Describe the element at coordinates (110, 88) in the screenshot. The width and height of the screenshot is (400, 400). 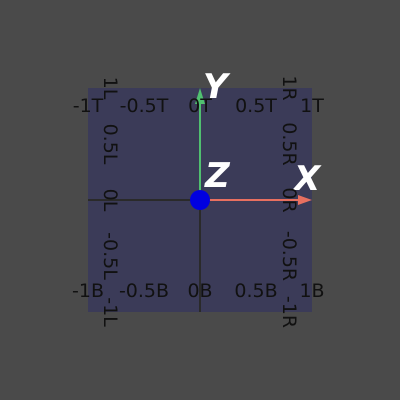
I see `tick-left: 1L` at that location.